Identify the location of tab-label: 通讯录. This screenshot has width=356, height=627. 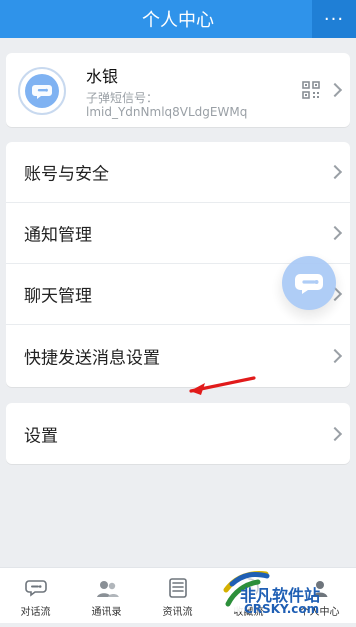
(106, 612).